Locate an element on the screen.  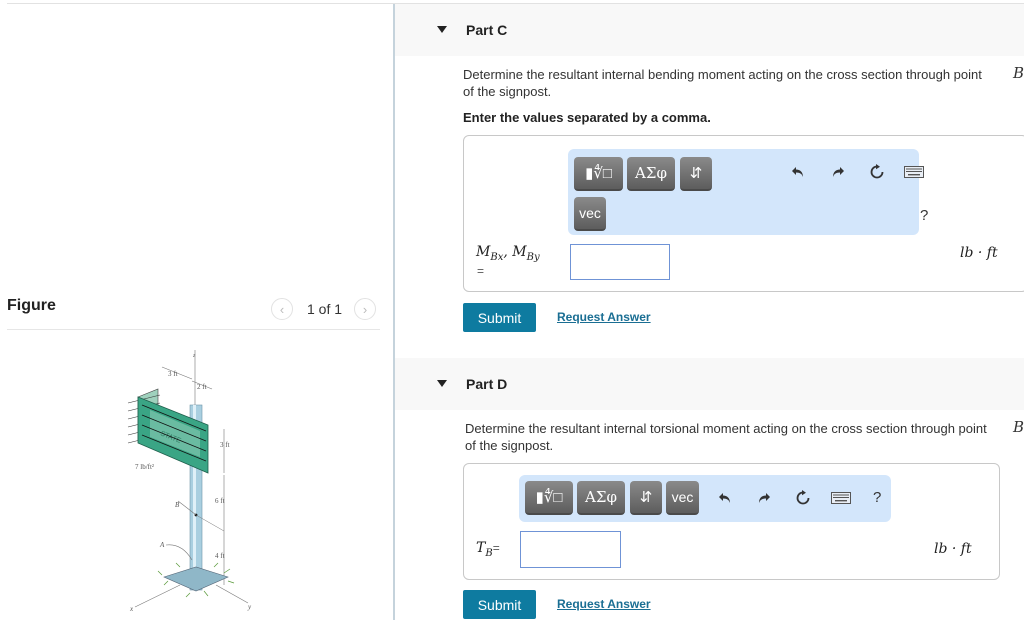
chevron-left-icon: ‹ is located at coordinates (282, 309).